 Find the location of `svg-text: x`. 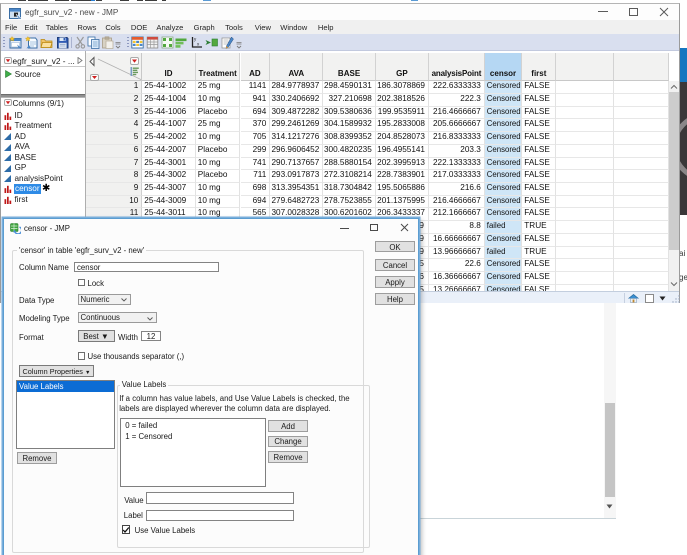

svg-text: x is located at coordinates (198, 44).